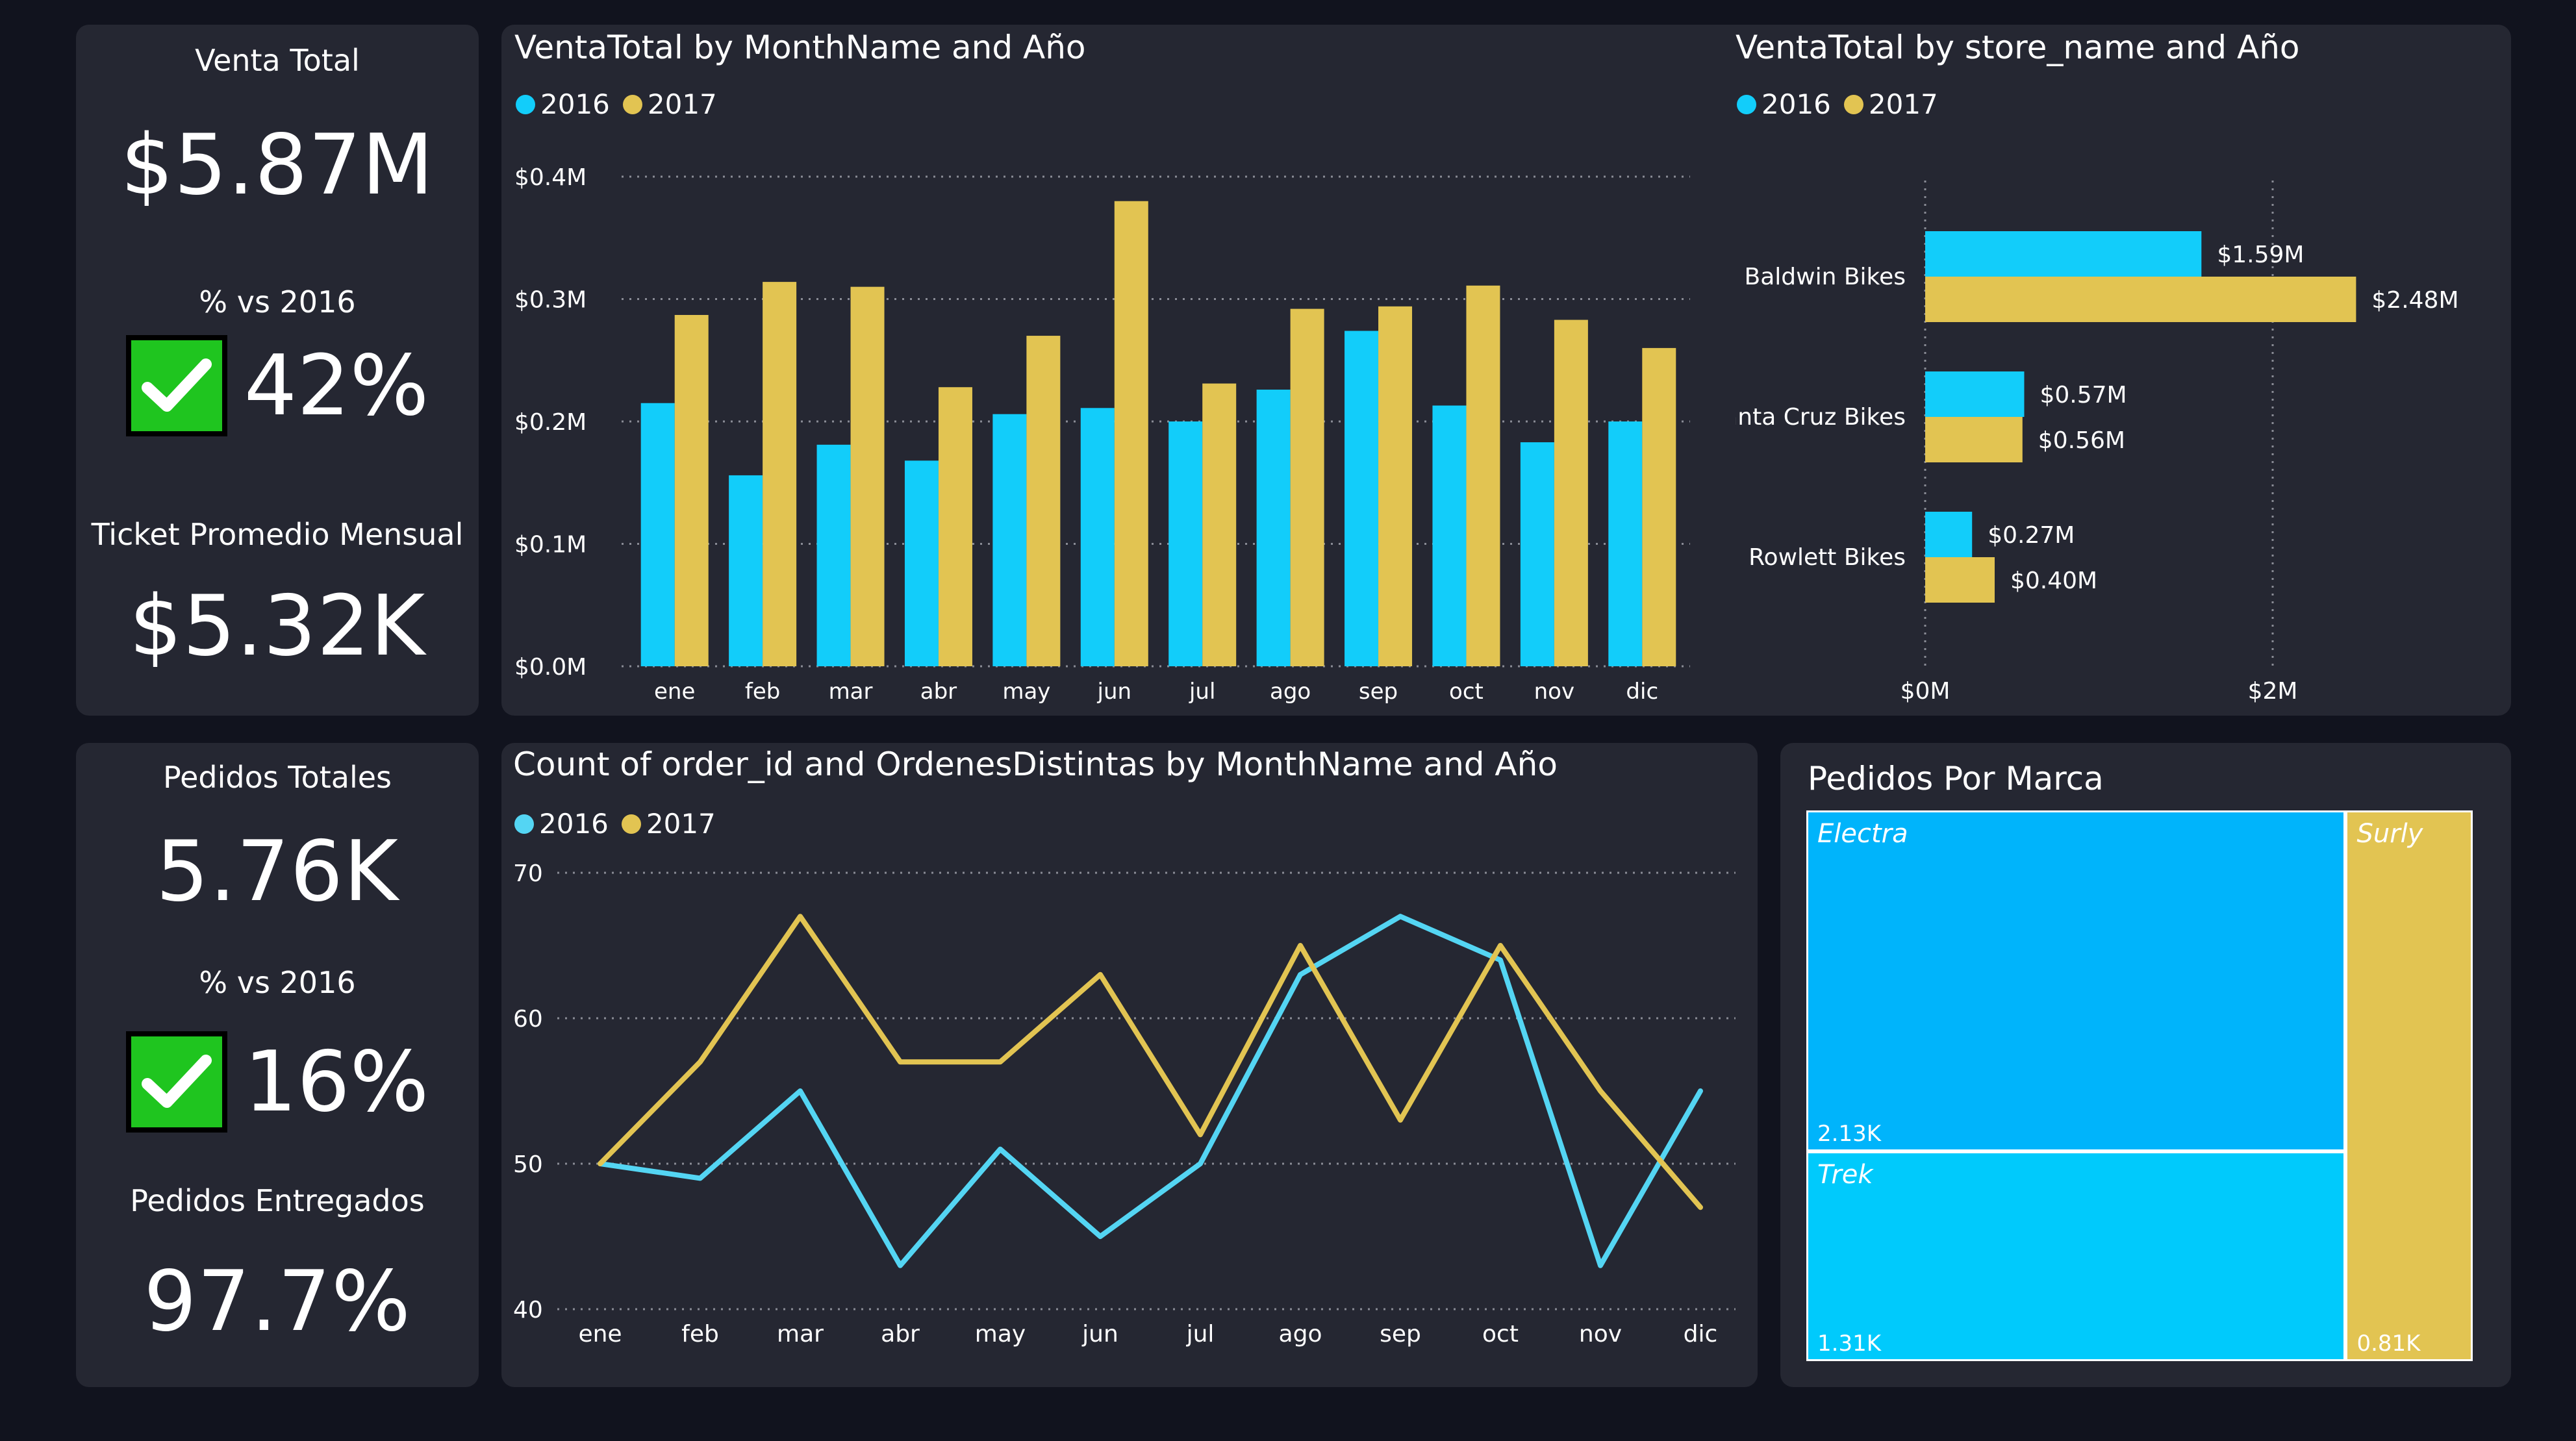 The width and height of the screenshot is (2576, 1441). I want to click on category-label: Santa Cruz Bikes, so click(1821, 417).